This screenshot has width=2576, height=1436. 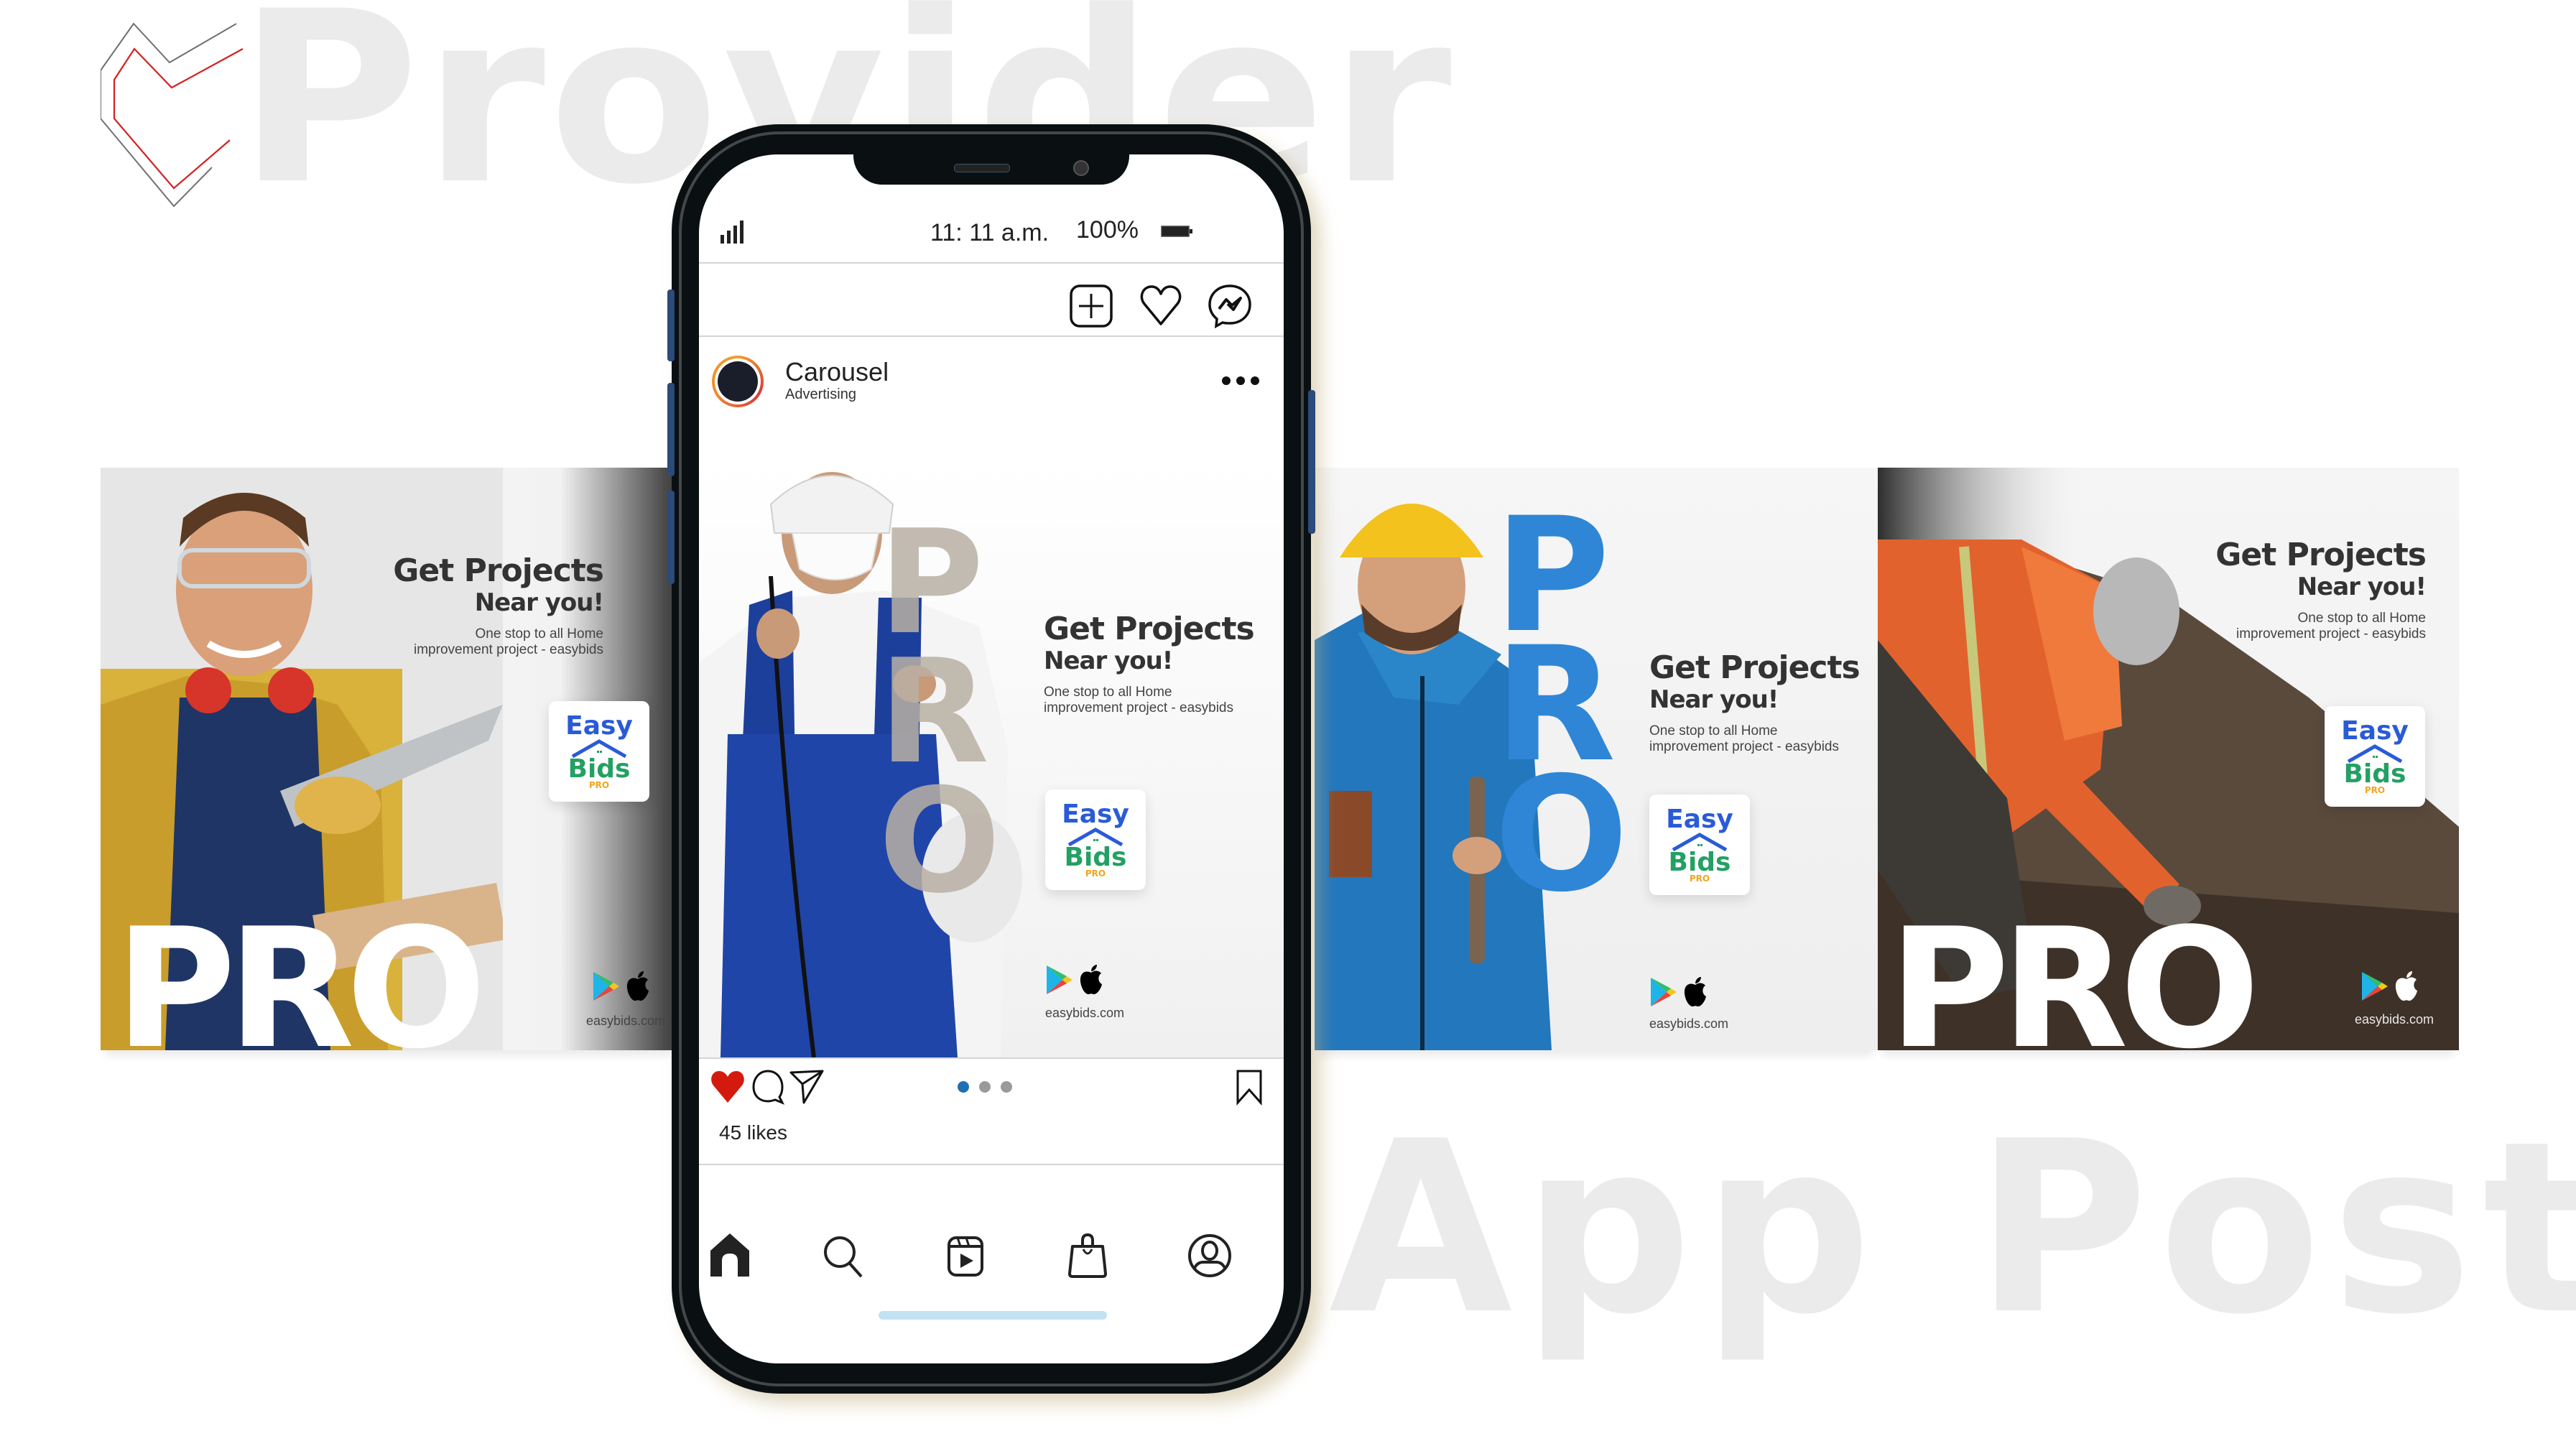 I want to click on more-options-icon, so click(x=1240, y=381).